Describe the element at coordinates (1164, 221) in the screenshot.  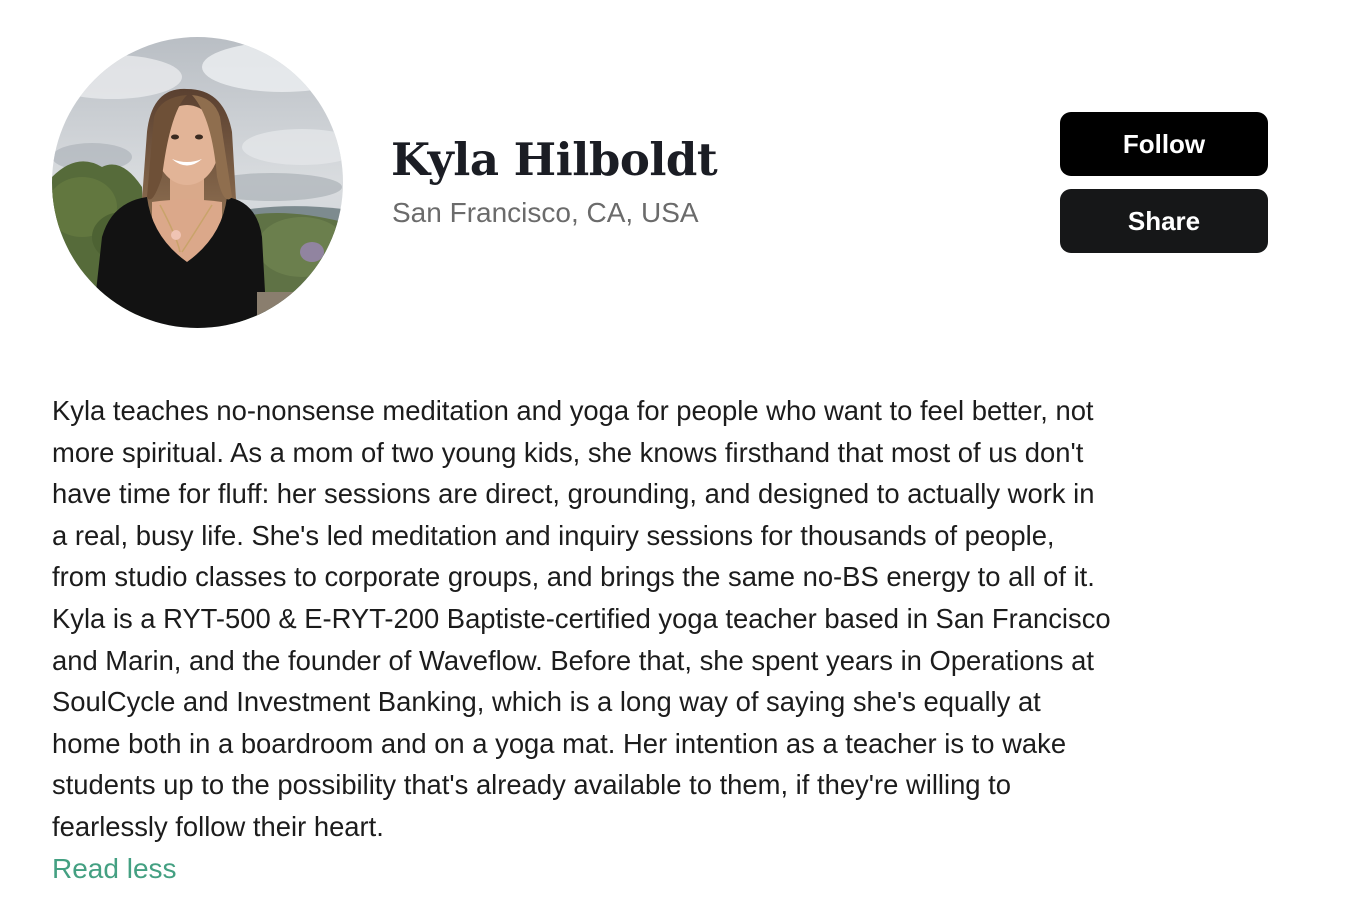
I see `share-button: Share` at that location.